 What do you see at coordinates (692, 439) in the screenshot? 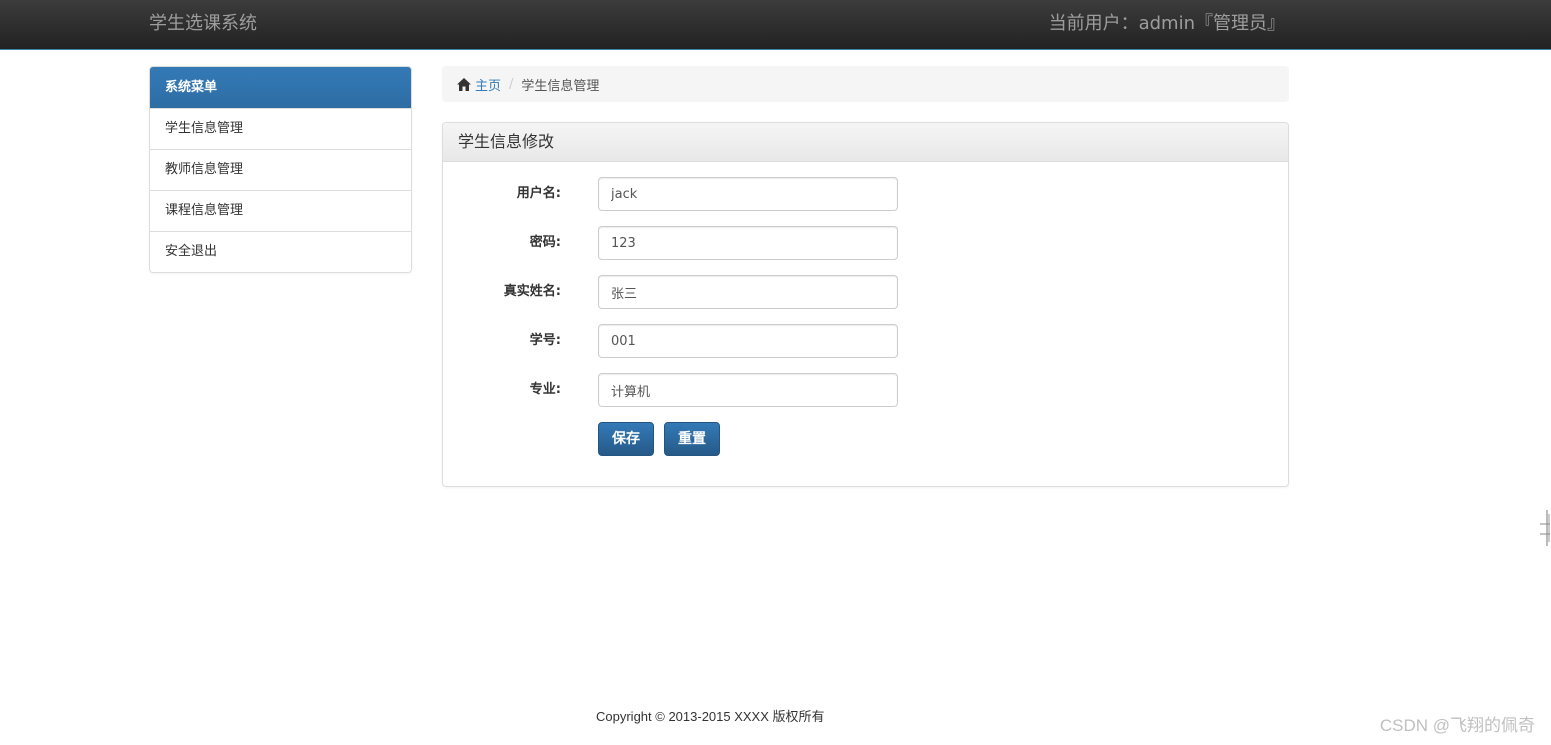
I see `reset-button: 重置` at bounding box center [692, 439].